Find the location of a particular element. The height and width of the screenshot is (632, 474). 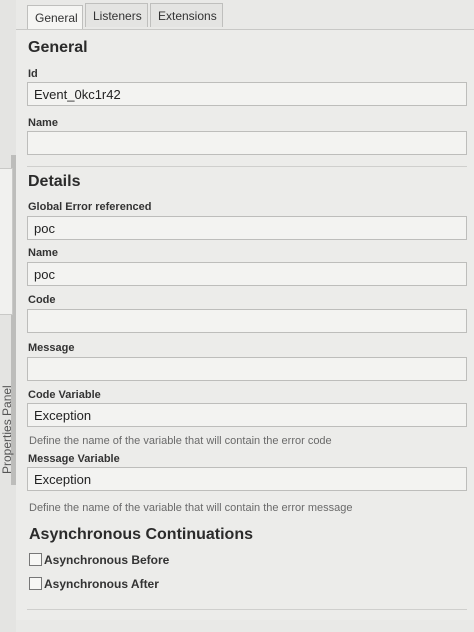

properties-panel-toggle: Properties Panel is located at coordinates (7, 321).